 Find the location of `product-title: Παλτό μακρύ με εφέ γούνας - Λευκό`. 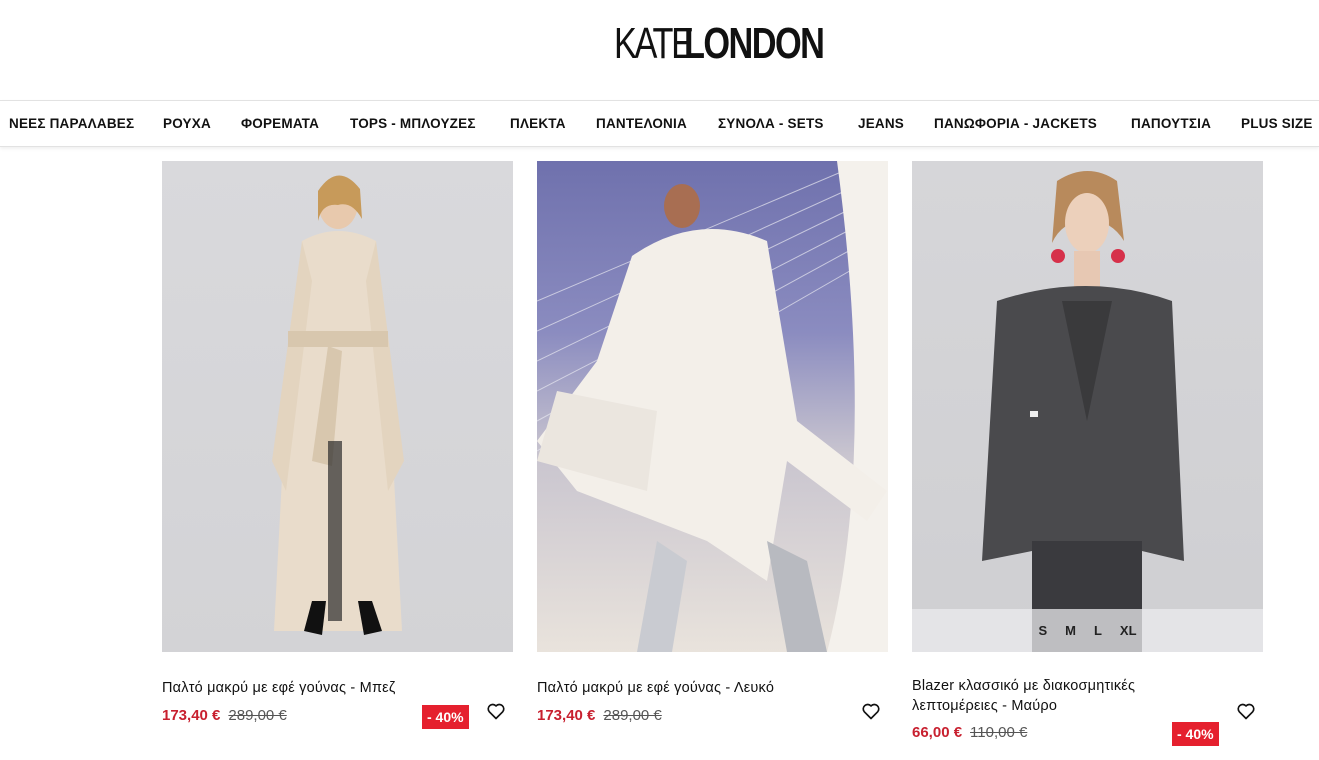

product-title: Παλτό μακρύ με εφέ γούνας - Λευκό is located at coordinates (655, 688).